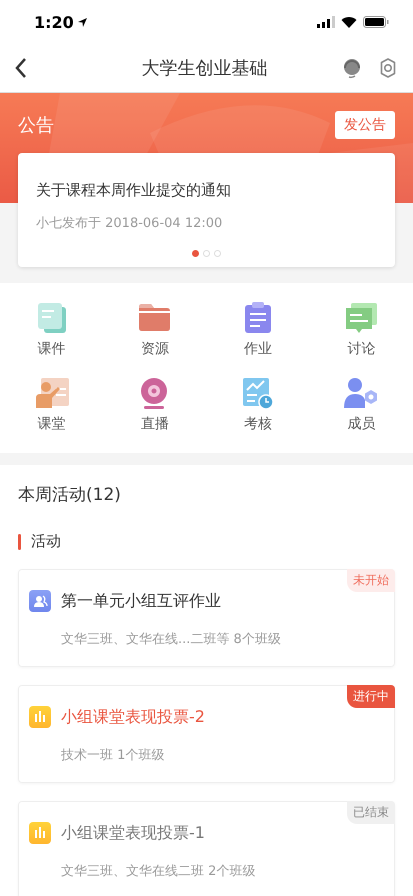 The height and width of the screenshot is (896, 413). Describe the element at coordinates (352, 68) in the screenshot. I see `headset-icon` at that location.